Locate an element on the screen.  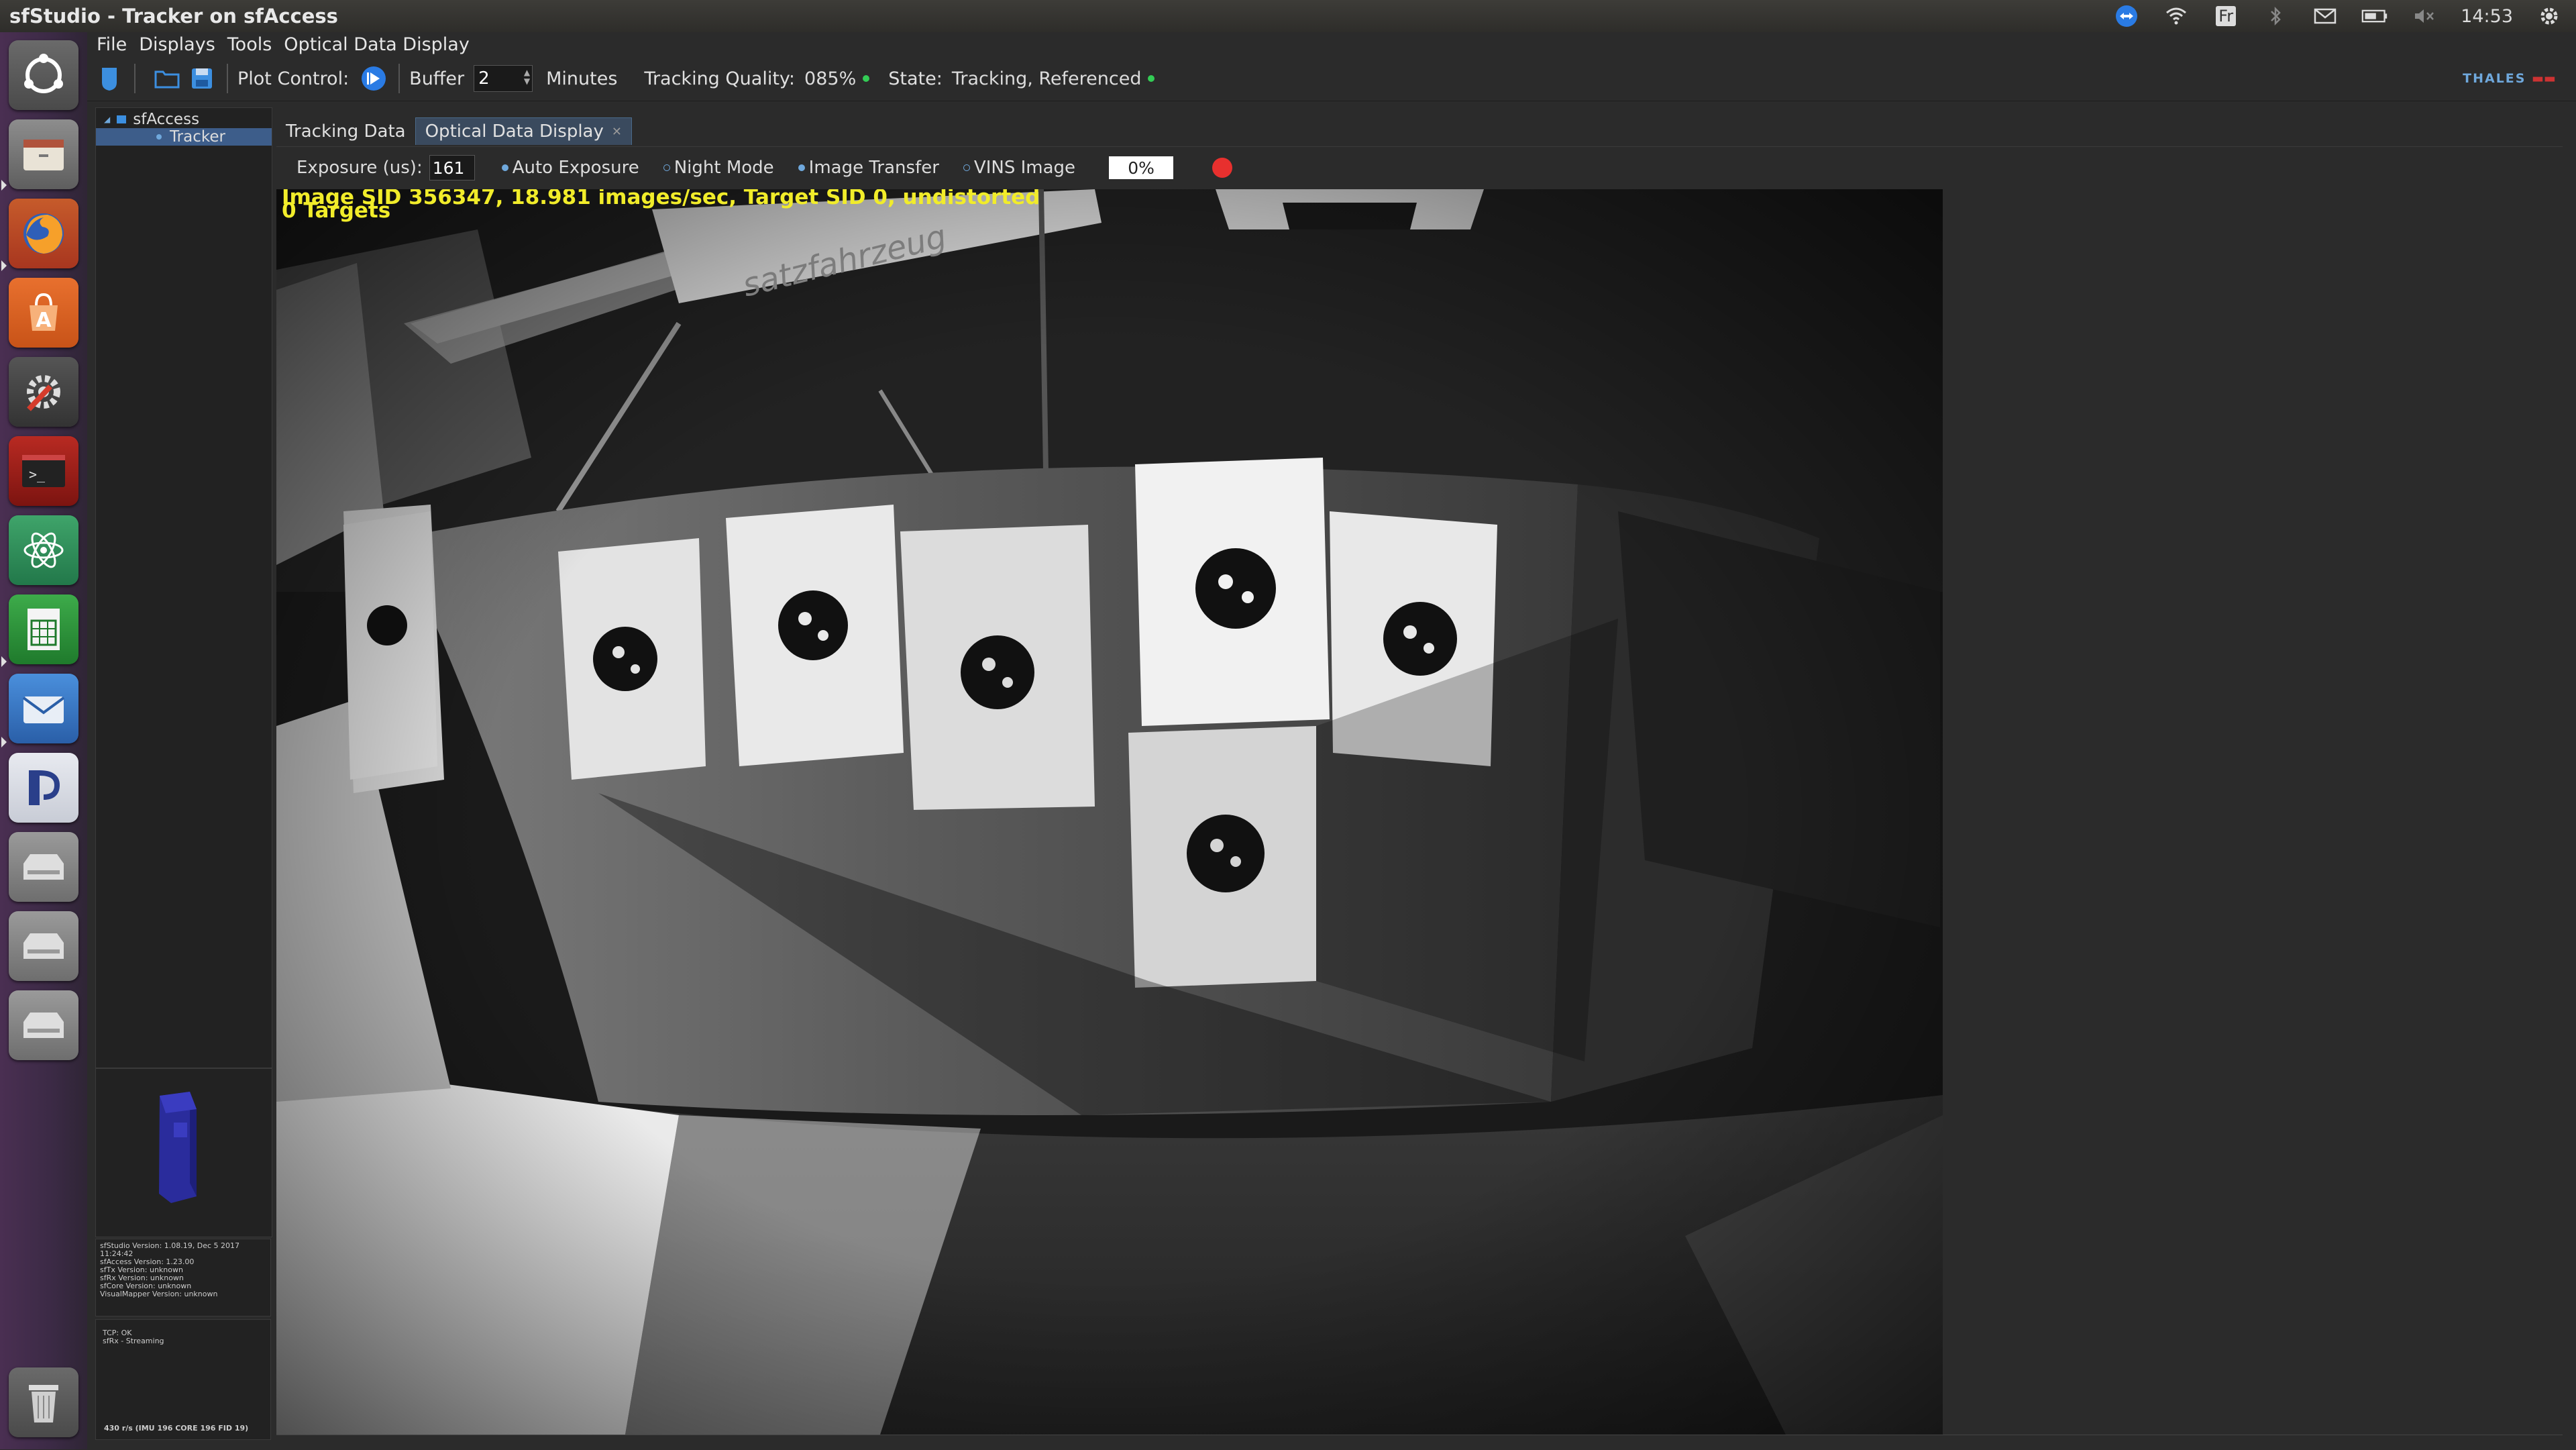
tab-optical-data-display: Optical Data Display ✕ is located at coordinates (523, 131).